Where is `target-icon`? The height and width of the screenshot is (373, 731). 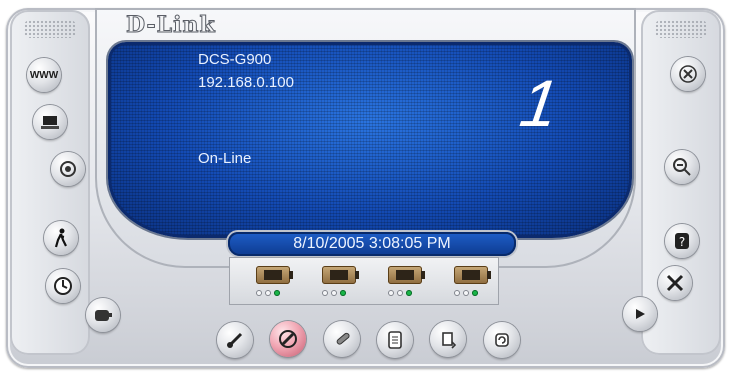
target-icon is located at coordinates (68, 169).